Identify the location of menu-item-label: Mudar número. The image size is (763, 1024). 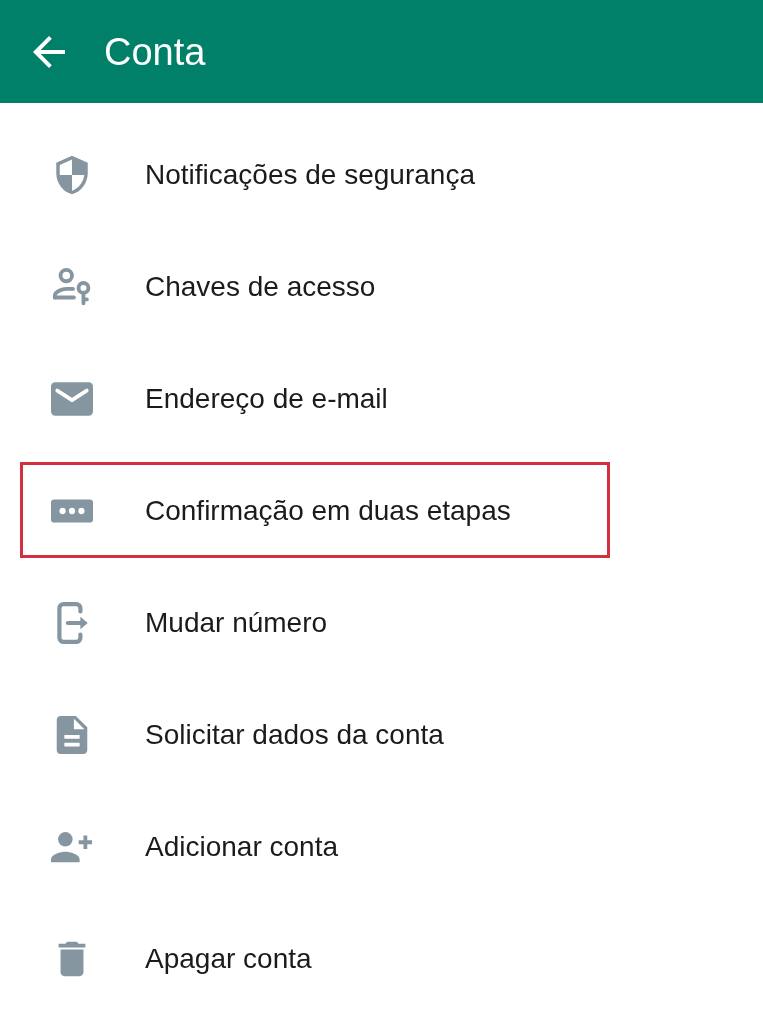
(236, 623).